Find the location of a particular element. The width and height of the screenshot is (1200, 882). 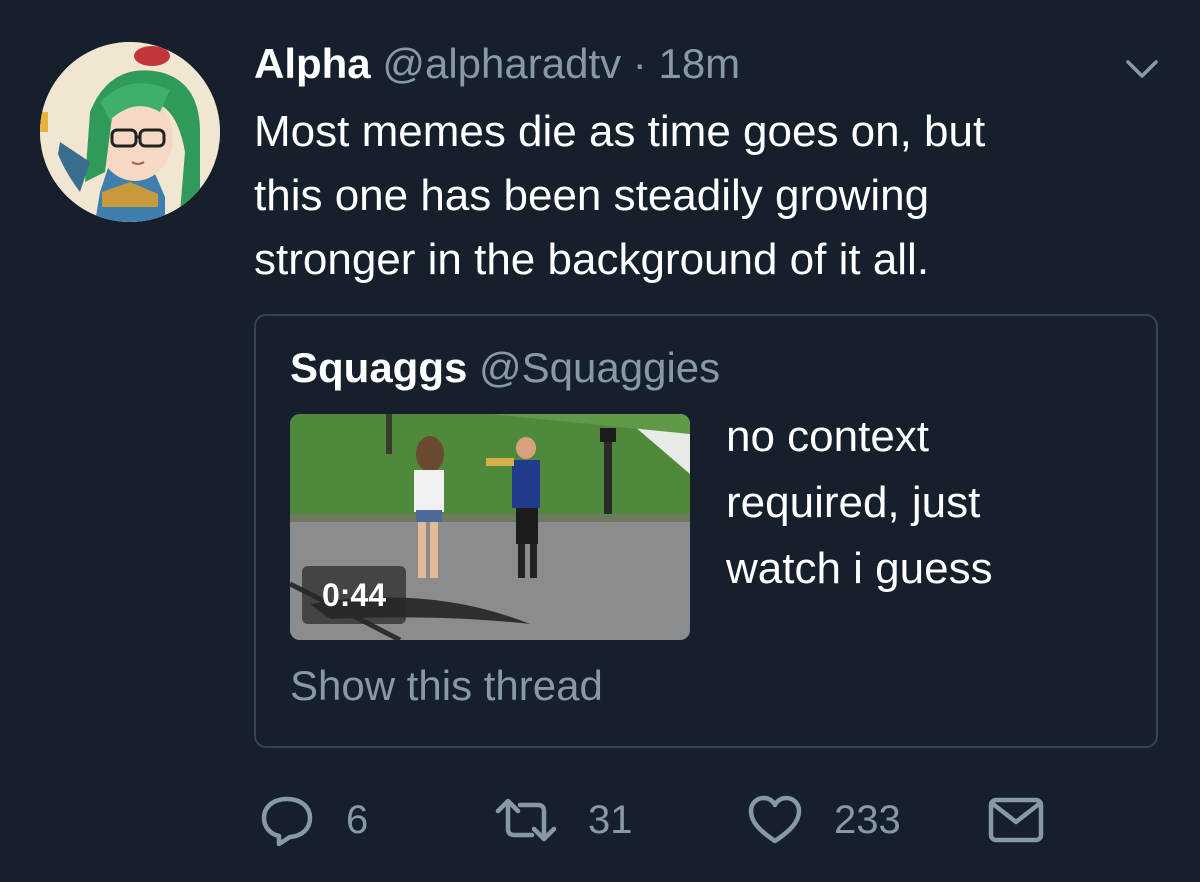

quoted-author-name: Squaggs is located at coordinates (379, 367).